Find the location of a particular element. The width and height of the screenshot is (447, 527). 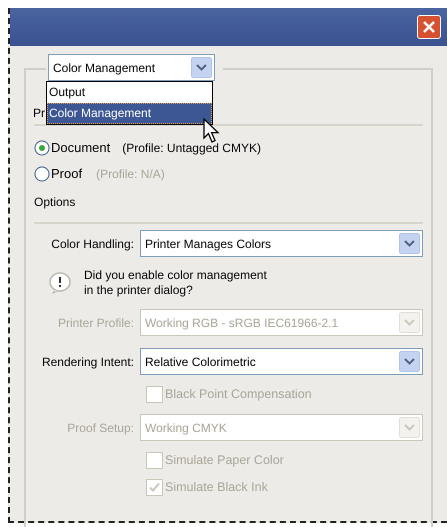

dropdown-field: Color Management is located at coordinates (131, 67).